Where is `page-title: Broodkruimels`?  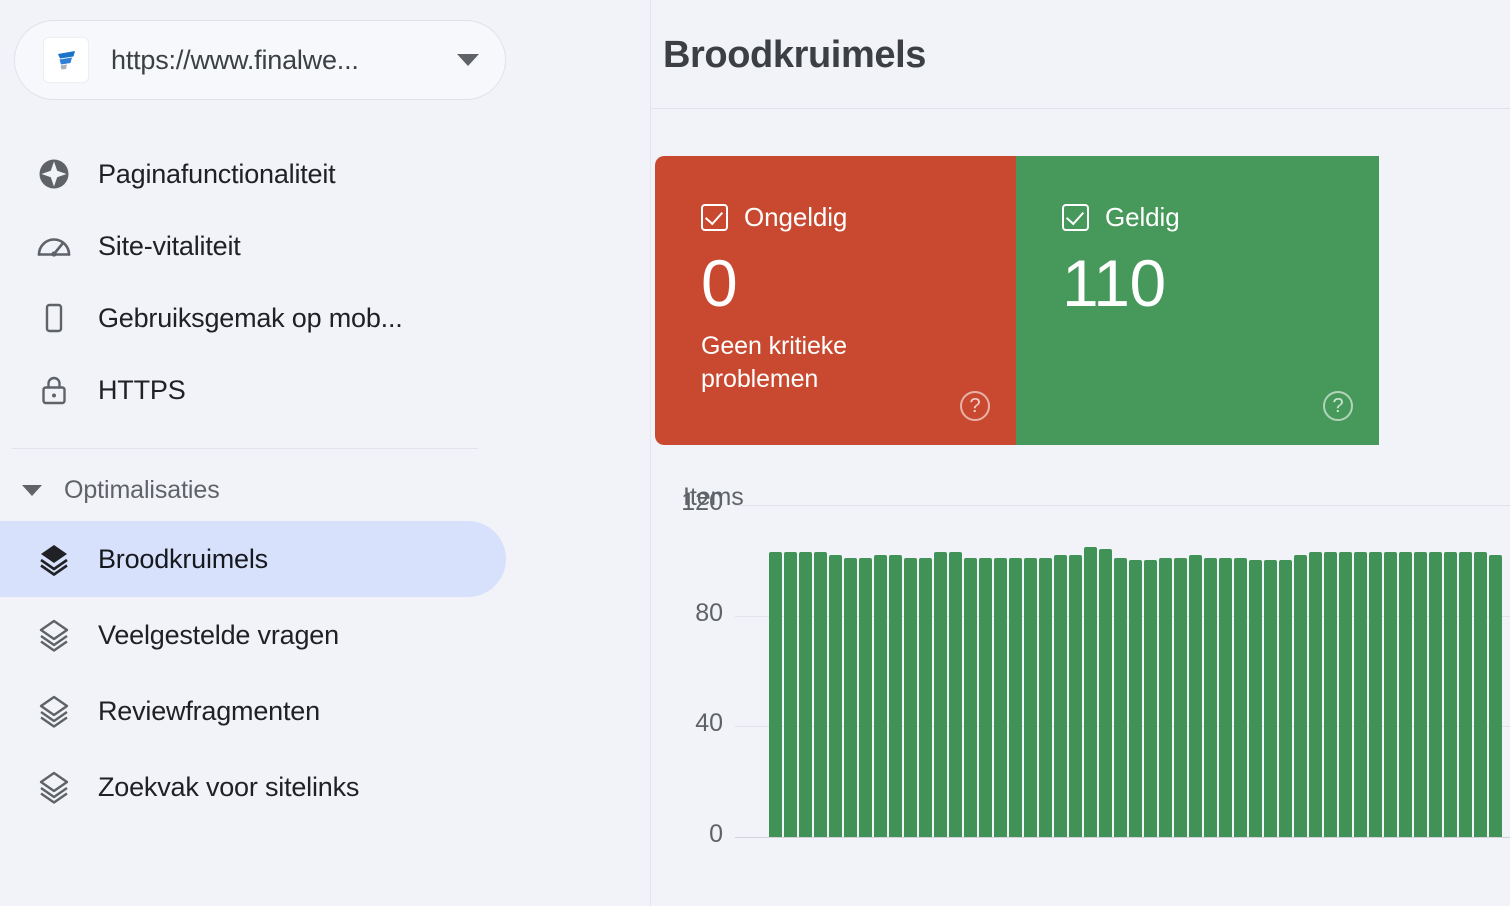 page-title: Broodkruimels is located at coordinates (794, 55).